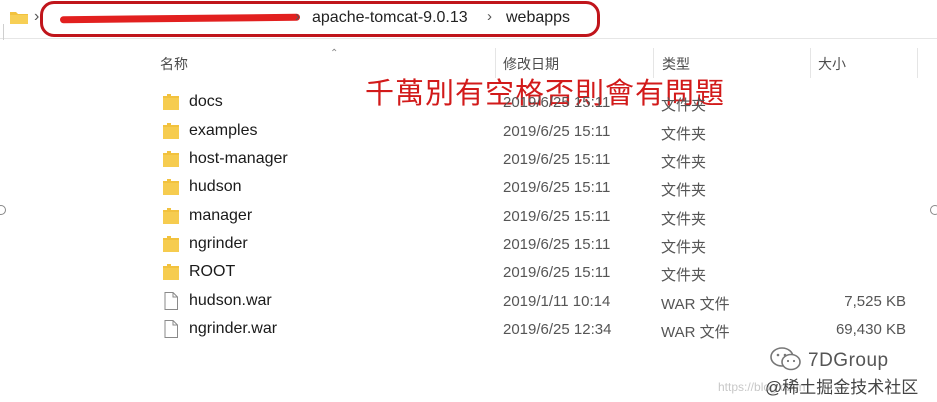 This screenshot has width=937, height=402. What do you see at coordinates (3, 32) in the screenshot?
I see `divider` at bounding box center [3, 32].